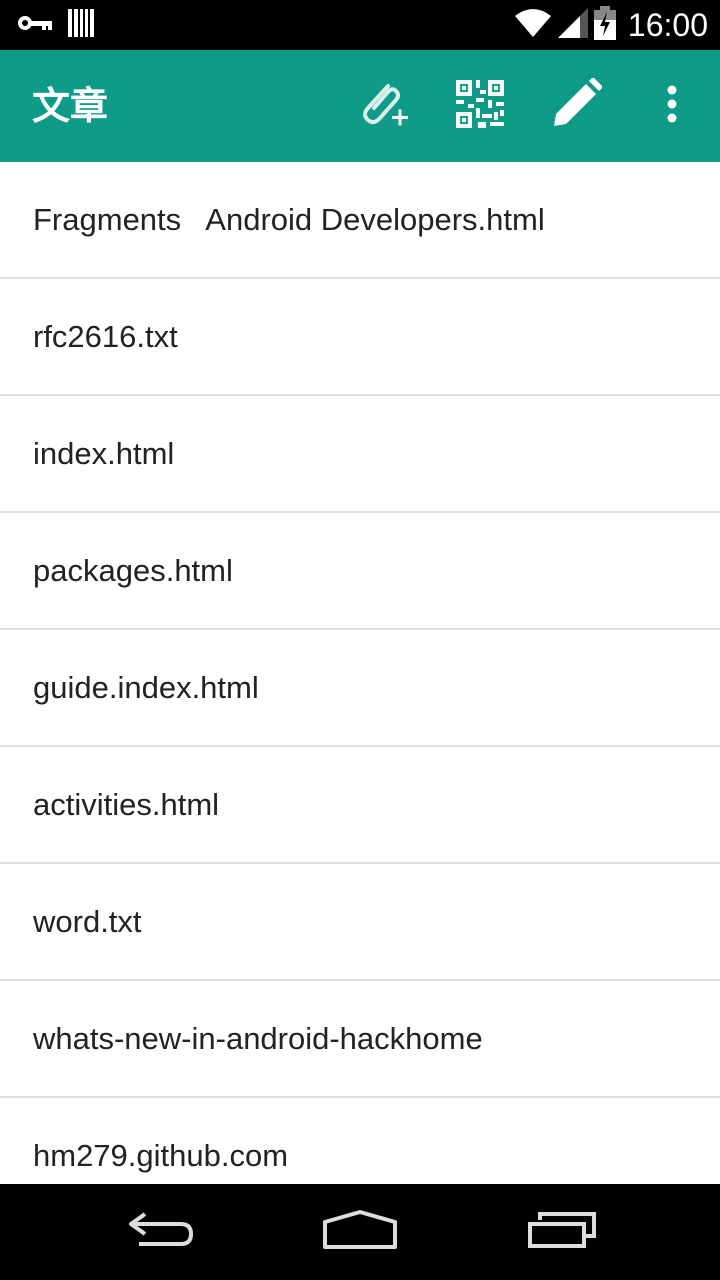 The height and width of the screenshot is (1280, 720). I want to click on list-item-label: hm279.github.com, so click(161, 1155).